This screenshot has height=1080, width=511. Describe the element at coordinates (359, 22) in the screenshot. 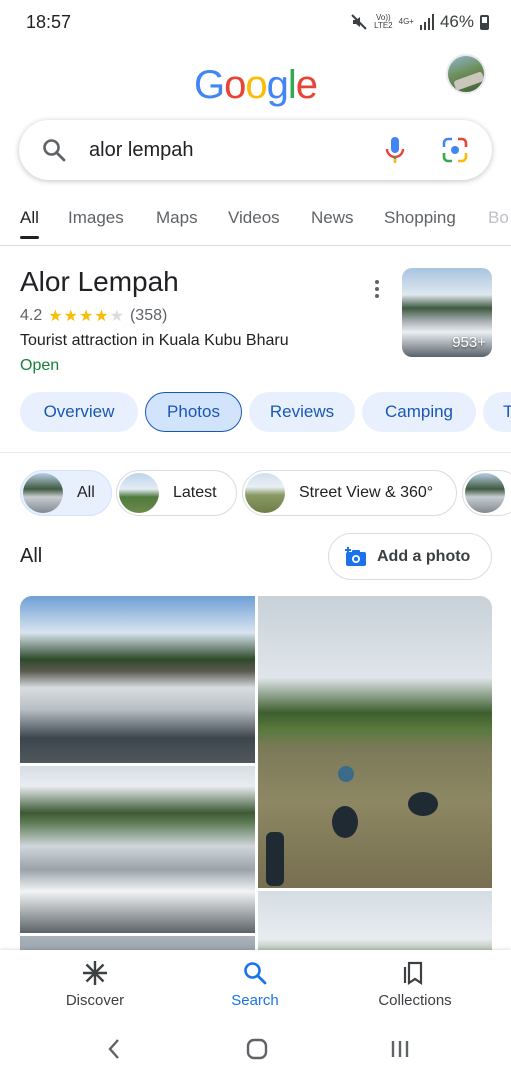

I see `mute-icon` at that location.